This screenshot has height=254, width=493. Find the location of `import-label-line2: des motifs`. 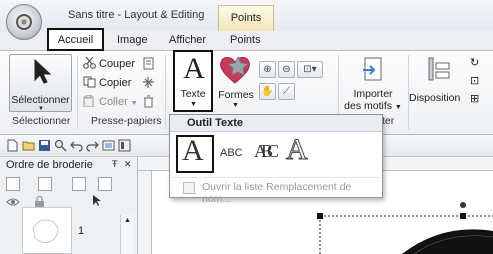

import-label-line2: des motifs is located at coordinates (368, 106).